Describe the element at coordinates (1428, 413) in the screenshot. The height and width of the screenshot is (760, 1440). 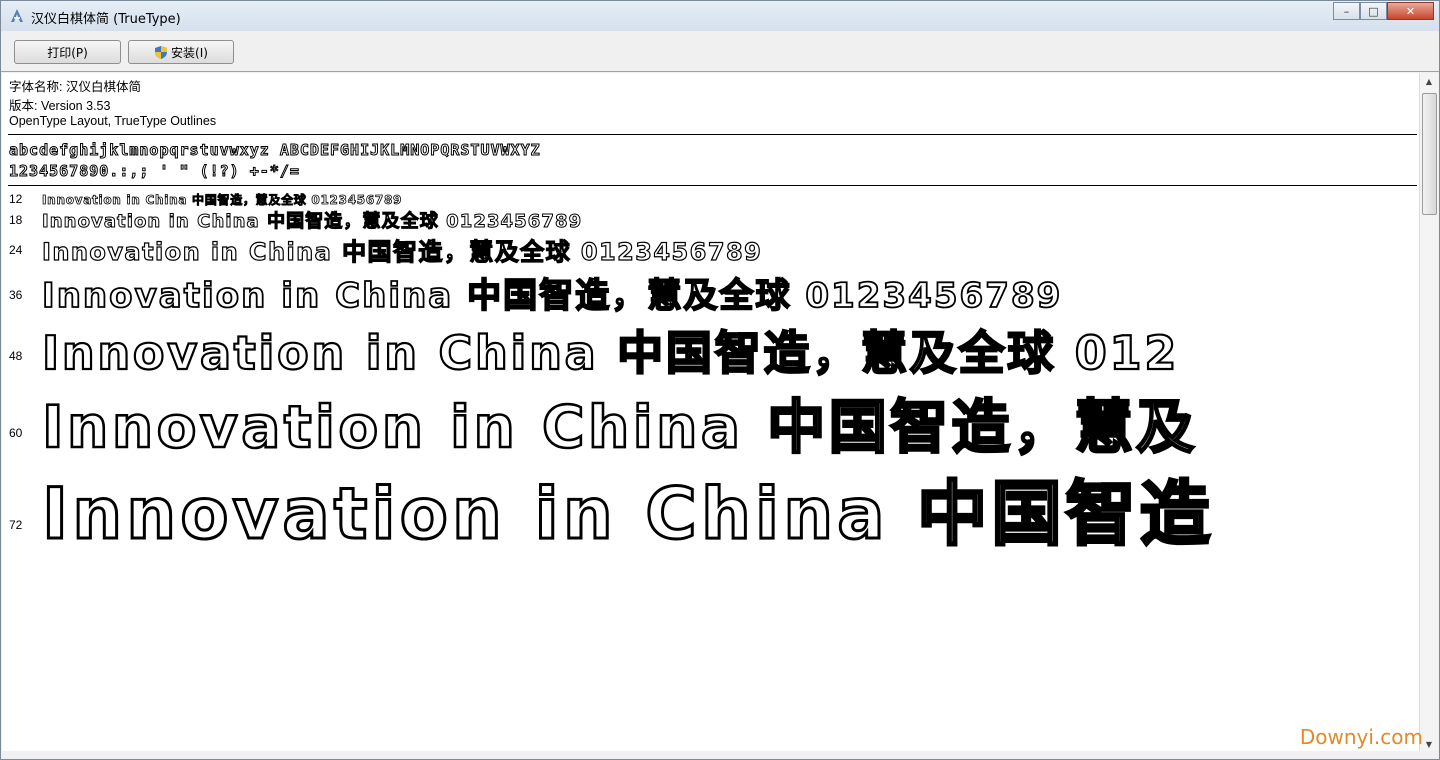
I see `vertical-scrollbar: ▲ ▼` at that location.